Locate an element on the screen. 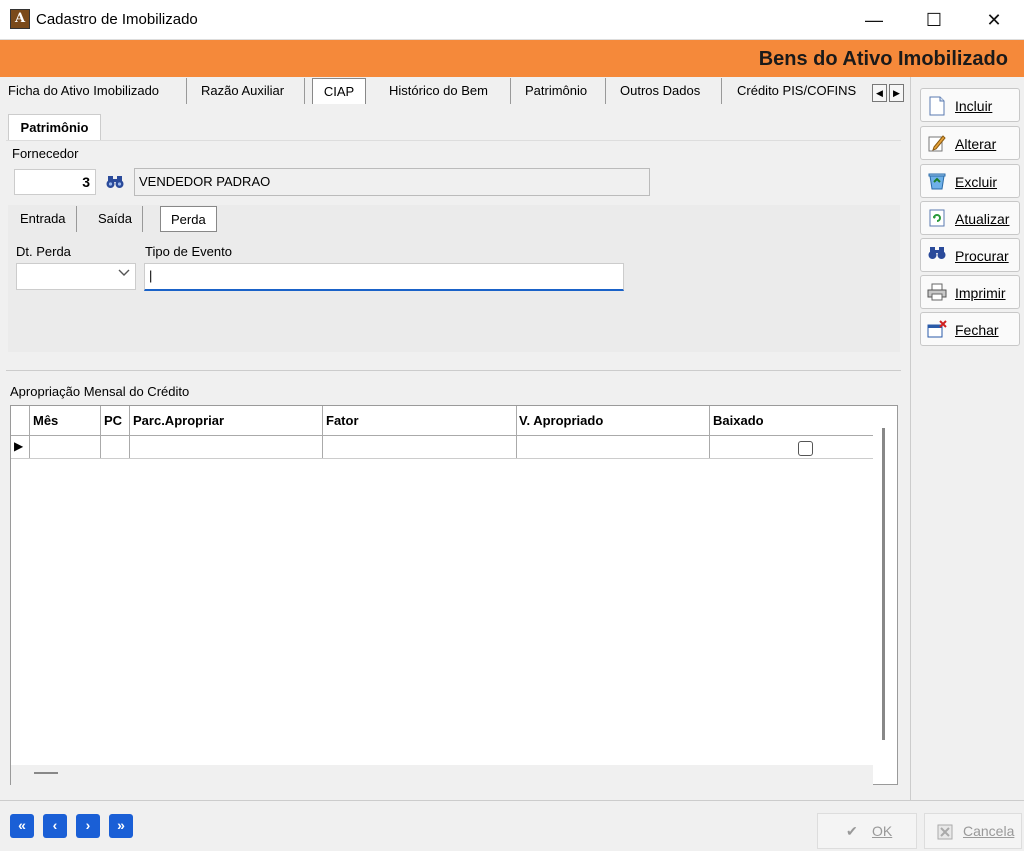 Image resolution: width=1024 pixels, height=851 pixels. col-parc-apropriar-header: Parc.Apropriar is located at coordinates (178, 420).